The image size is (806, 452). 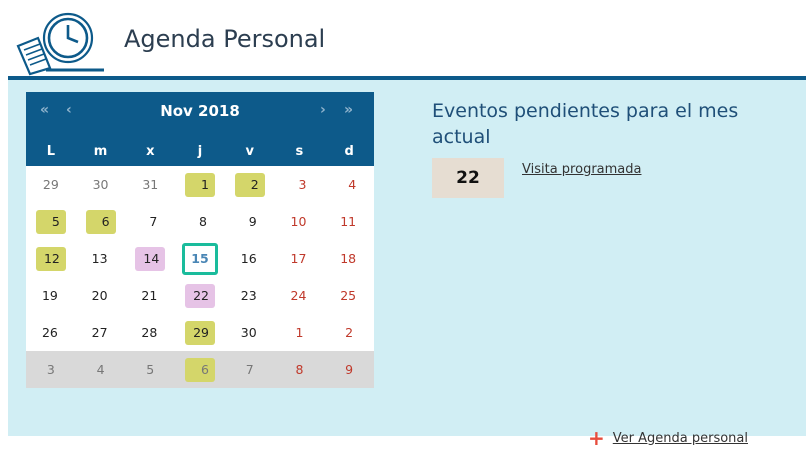 I want to click on calendar-day-number: 29, so click(x=50, y=184).